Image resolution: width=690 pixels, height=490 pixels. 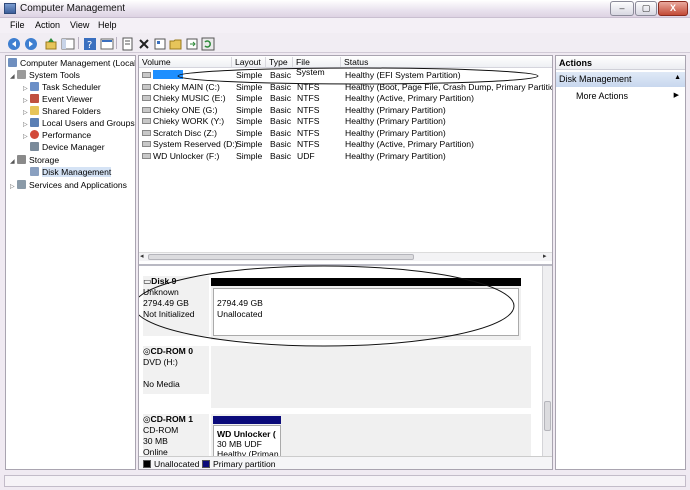 I want to click on collapse-up-icon: ▲, so click(x=677, y=77).